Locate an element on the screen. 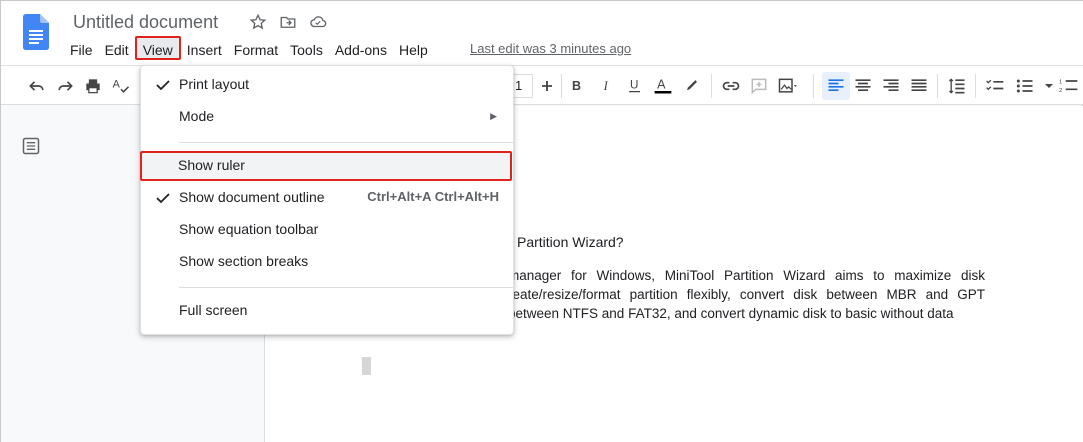 This screenshot has height=442, width=1083. move-to-folder-icon is located at coordinates (288, 22).